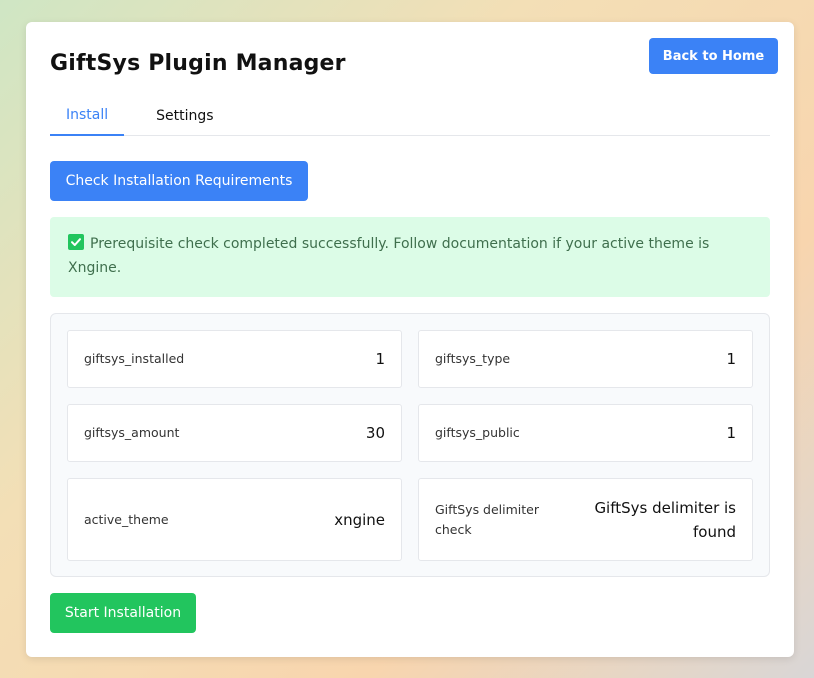  What do you see at coordinates (487, 519) in the screenshot?
I see `result-key: GiftSys delimiter check` at bounding box center [487, 519].